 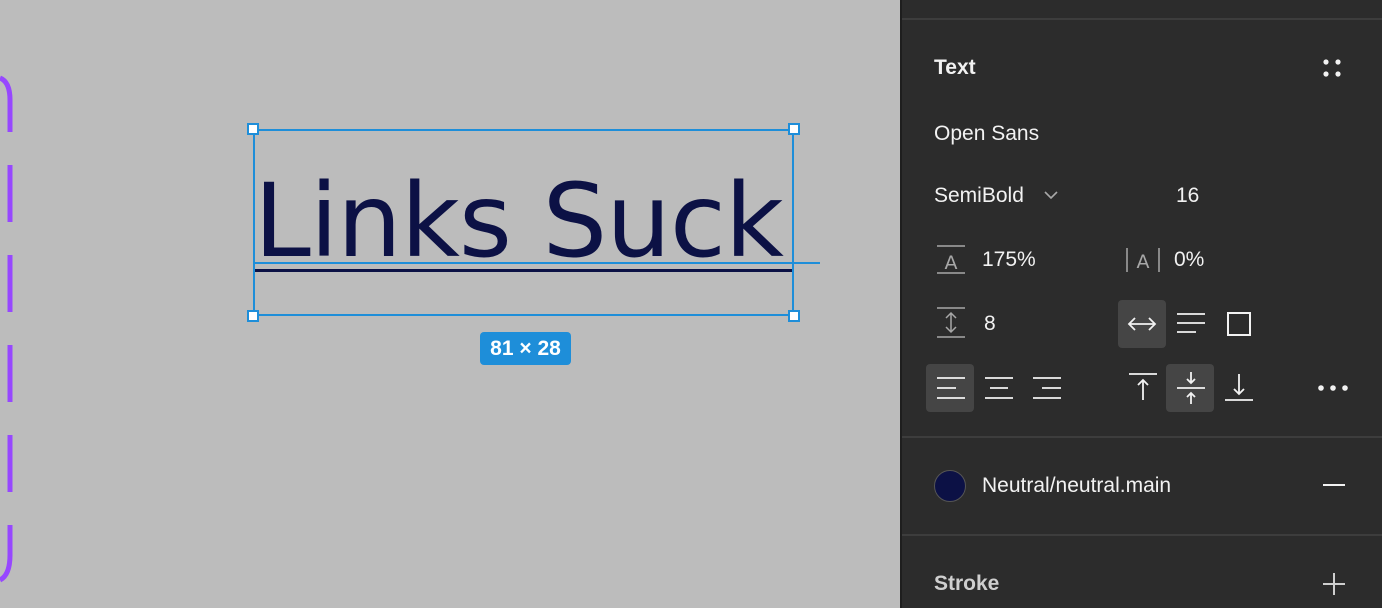 I want to click on text-baseline-guide, so click(x=537, y=263).